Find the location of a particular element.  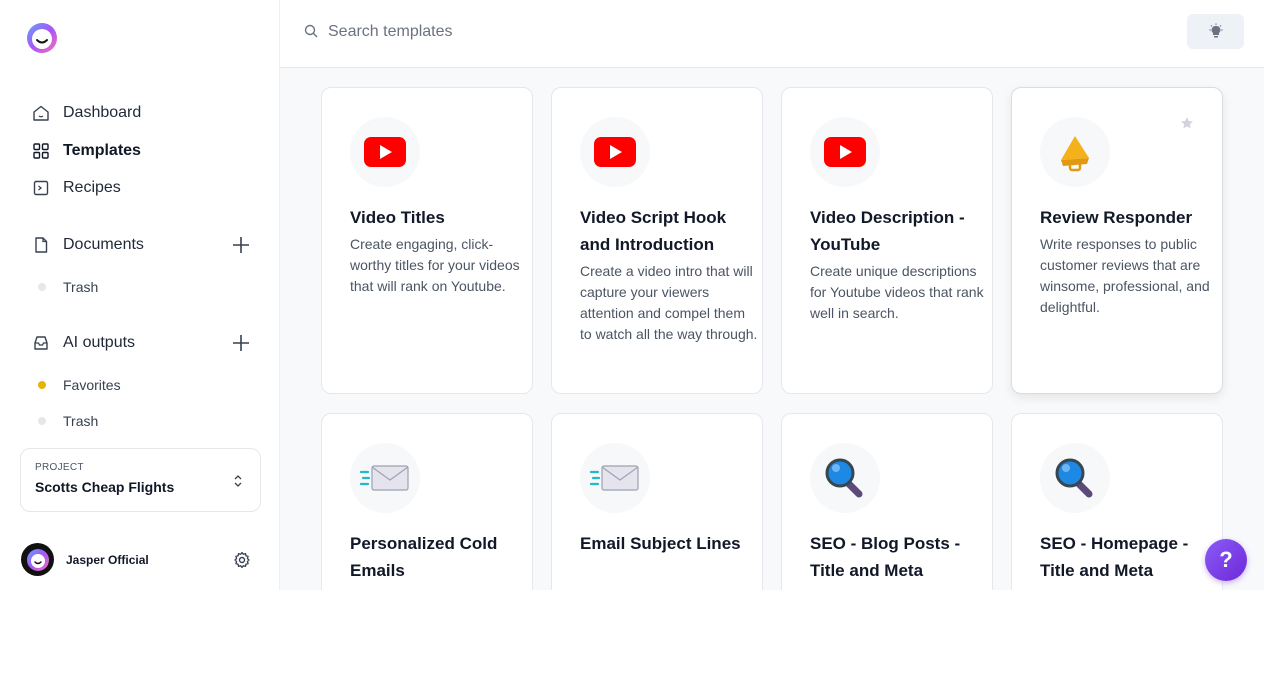

nav-ai-outputs-label: AI outputs is located at coordinates (99, 342).